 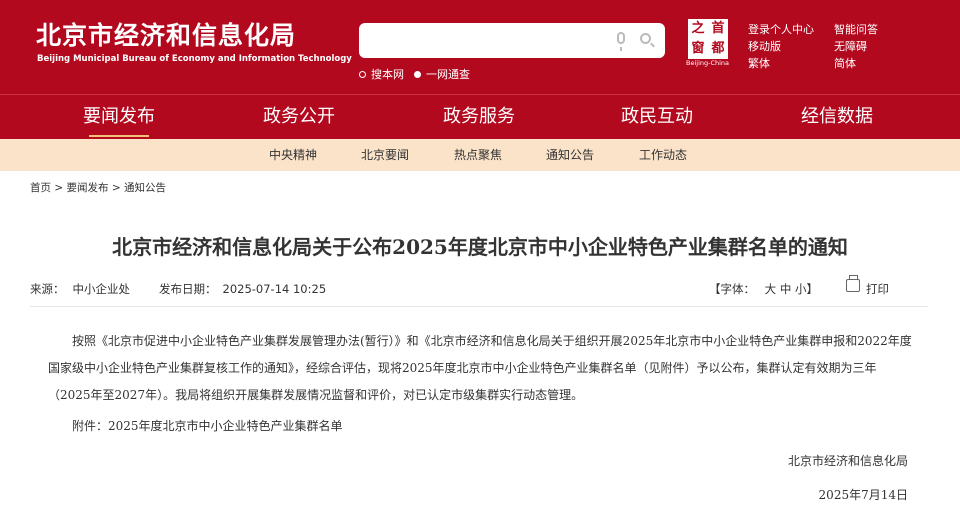 I want to click on mobile-version-link: 移动版, so click(x=764, y=46).